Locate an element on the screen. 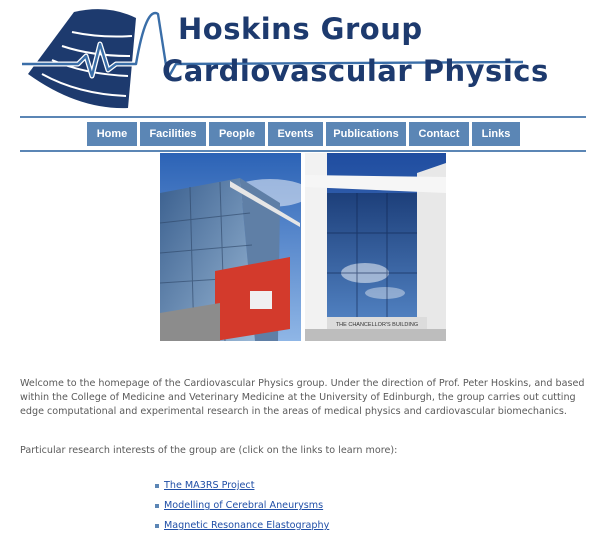 The width and height of the screenshot is (606, 540). link-ma3rs-project: The MA3RS Project is located at coordinates (209, 485).